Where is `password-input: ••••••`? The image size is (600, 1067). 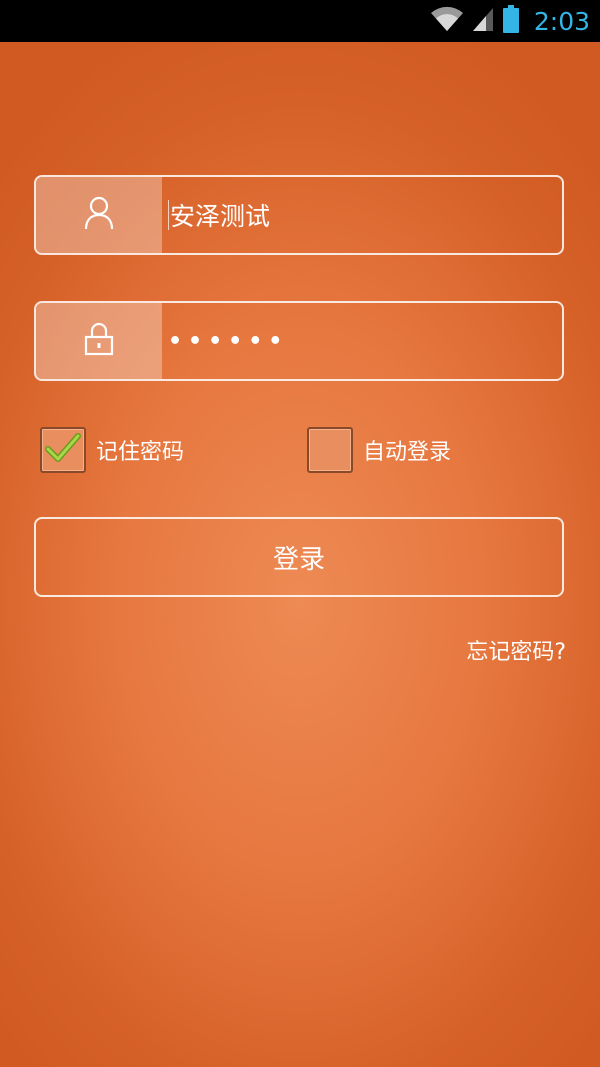
password-input: •••••• is located at coordinates (228, 341).